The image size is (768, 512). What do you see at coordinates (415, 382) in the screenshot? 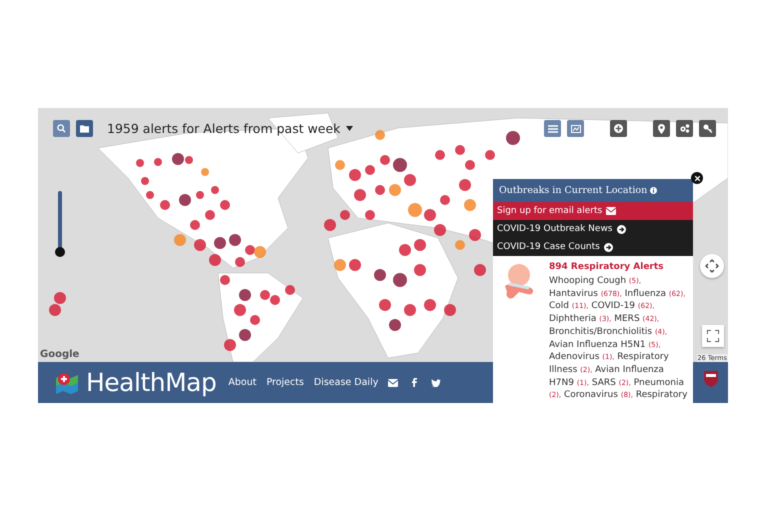
I see `facebook-icon` at bounding box center [415, 382].